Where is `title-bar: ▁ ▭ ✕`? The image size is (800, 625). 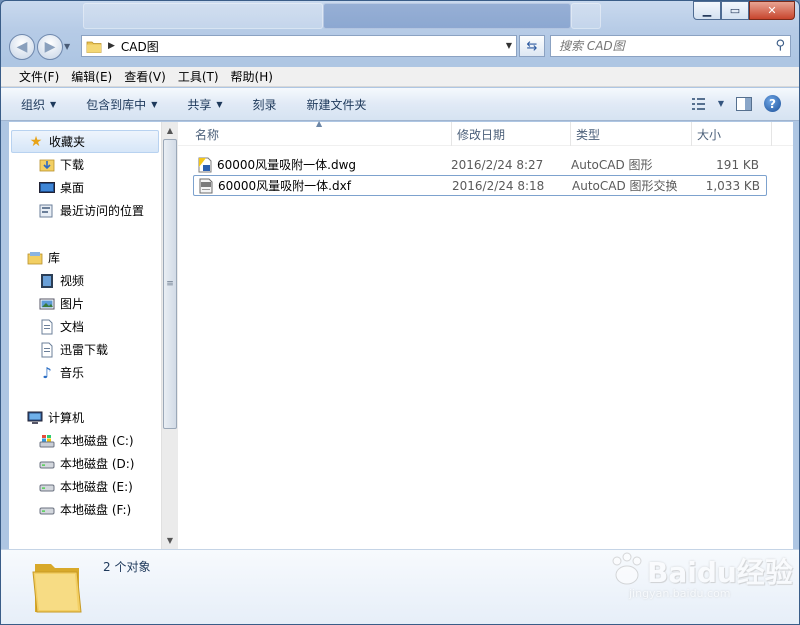 title-bar: ▁ ▭ ✕ is located at coordinates (400, 17).